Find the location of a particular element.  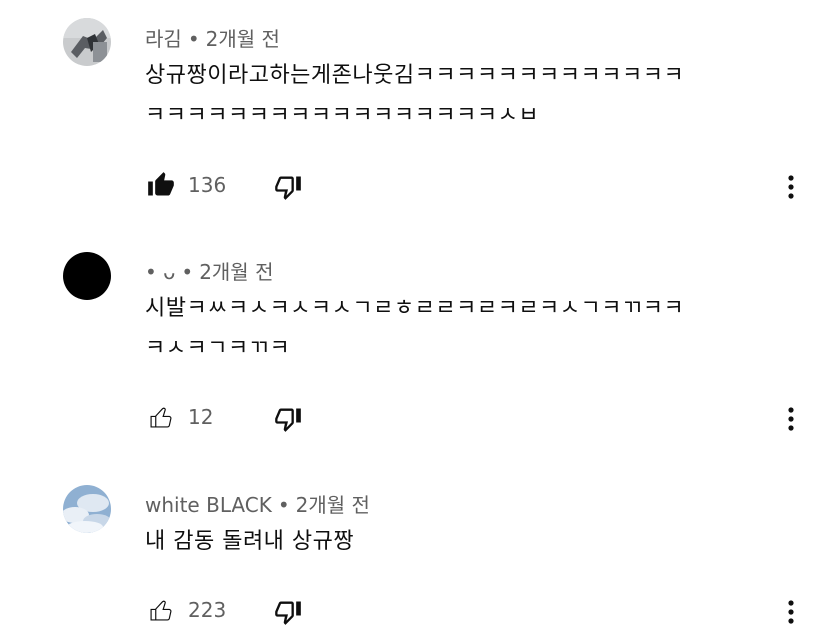

comment-meta: 라김 • 2개월 전 is located at coordinates (212, 37).